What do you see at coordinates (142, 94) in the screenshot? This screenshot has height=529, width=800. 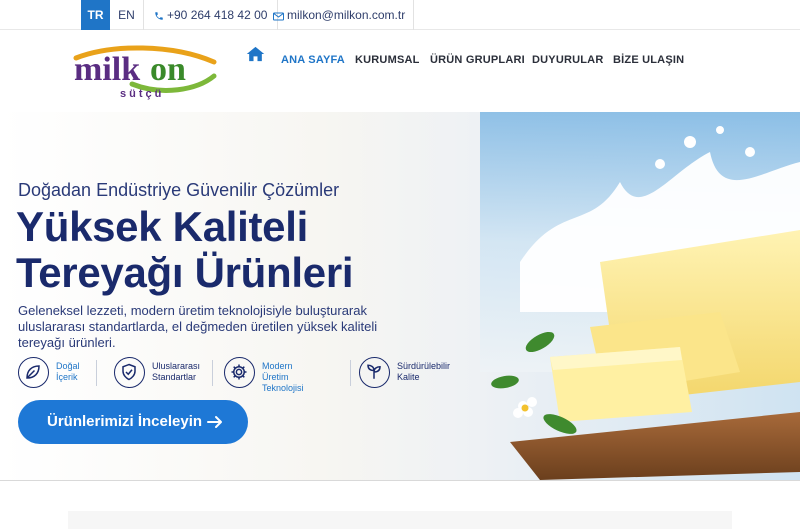 I see `svg-text: sütçü` at bounding box center [142, 94].